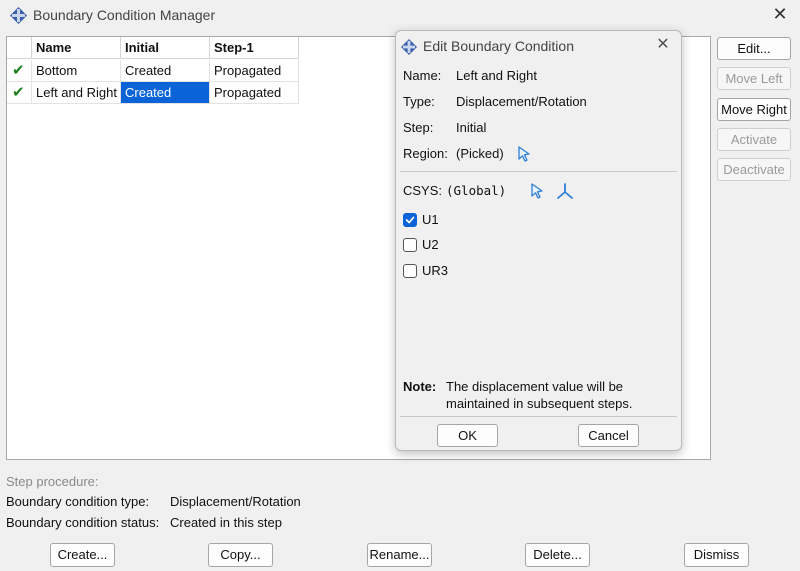  Describe the element at coordinates (165, 71) in the screenshot. I see `table-row-initial: Created` at that location.